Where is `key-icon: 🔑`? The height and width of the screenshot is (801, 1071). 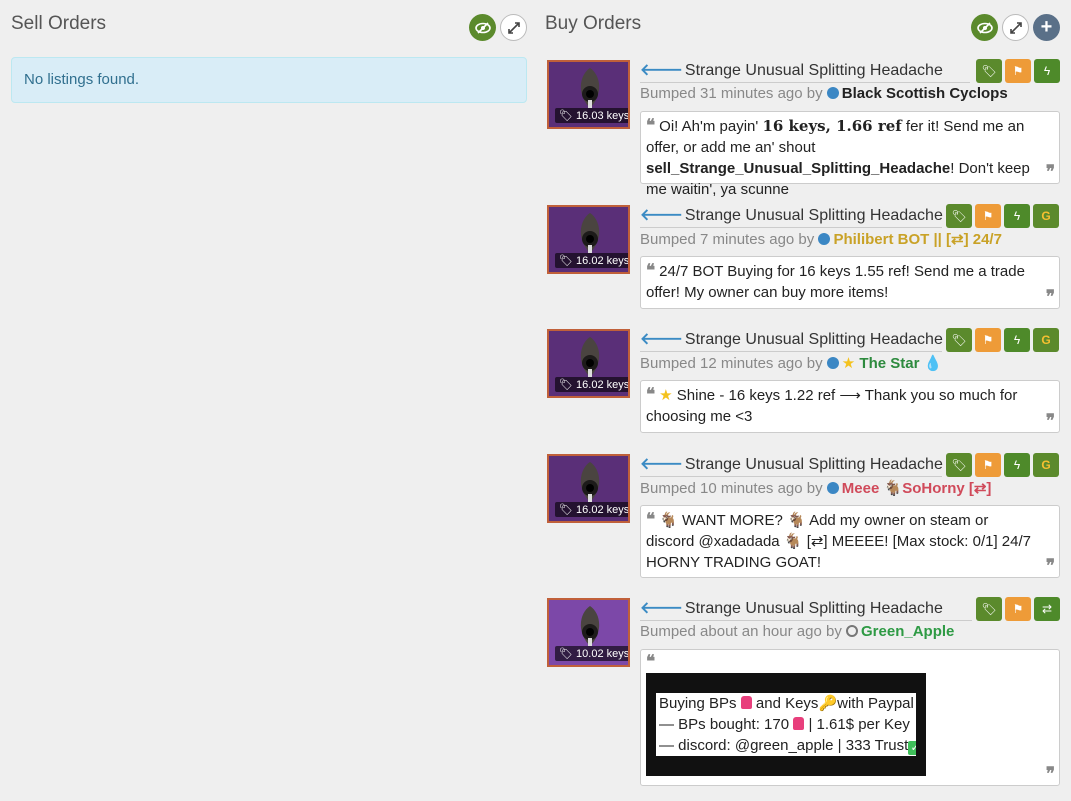 key-icon: 🔑 is located at coordinates (828, 703).